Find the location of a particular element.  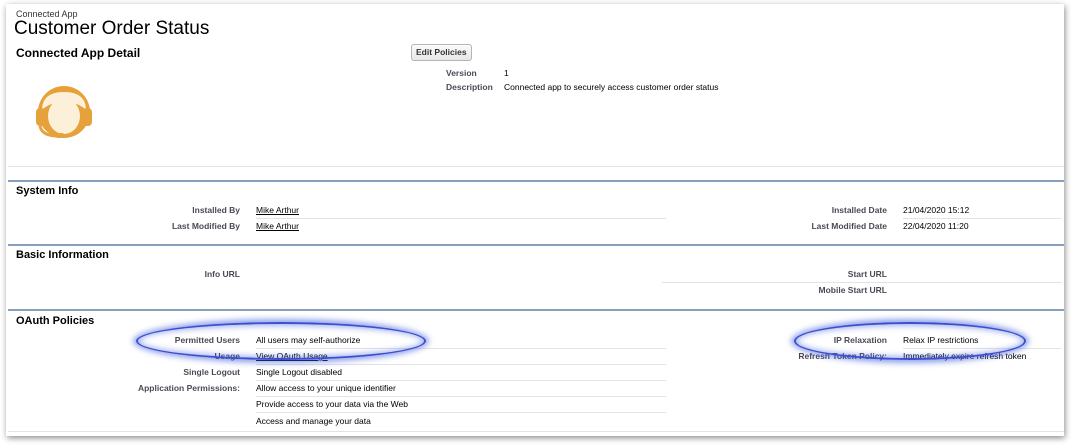

application-permissions-label: Application Permissions: is located at coordinates (188, 388).